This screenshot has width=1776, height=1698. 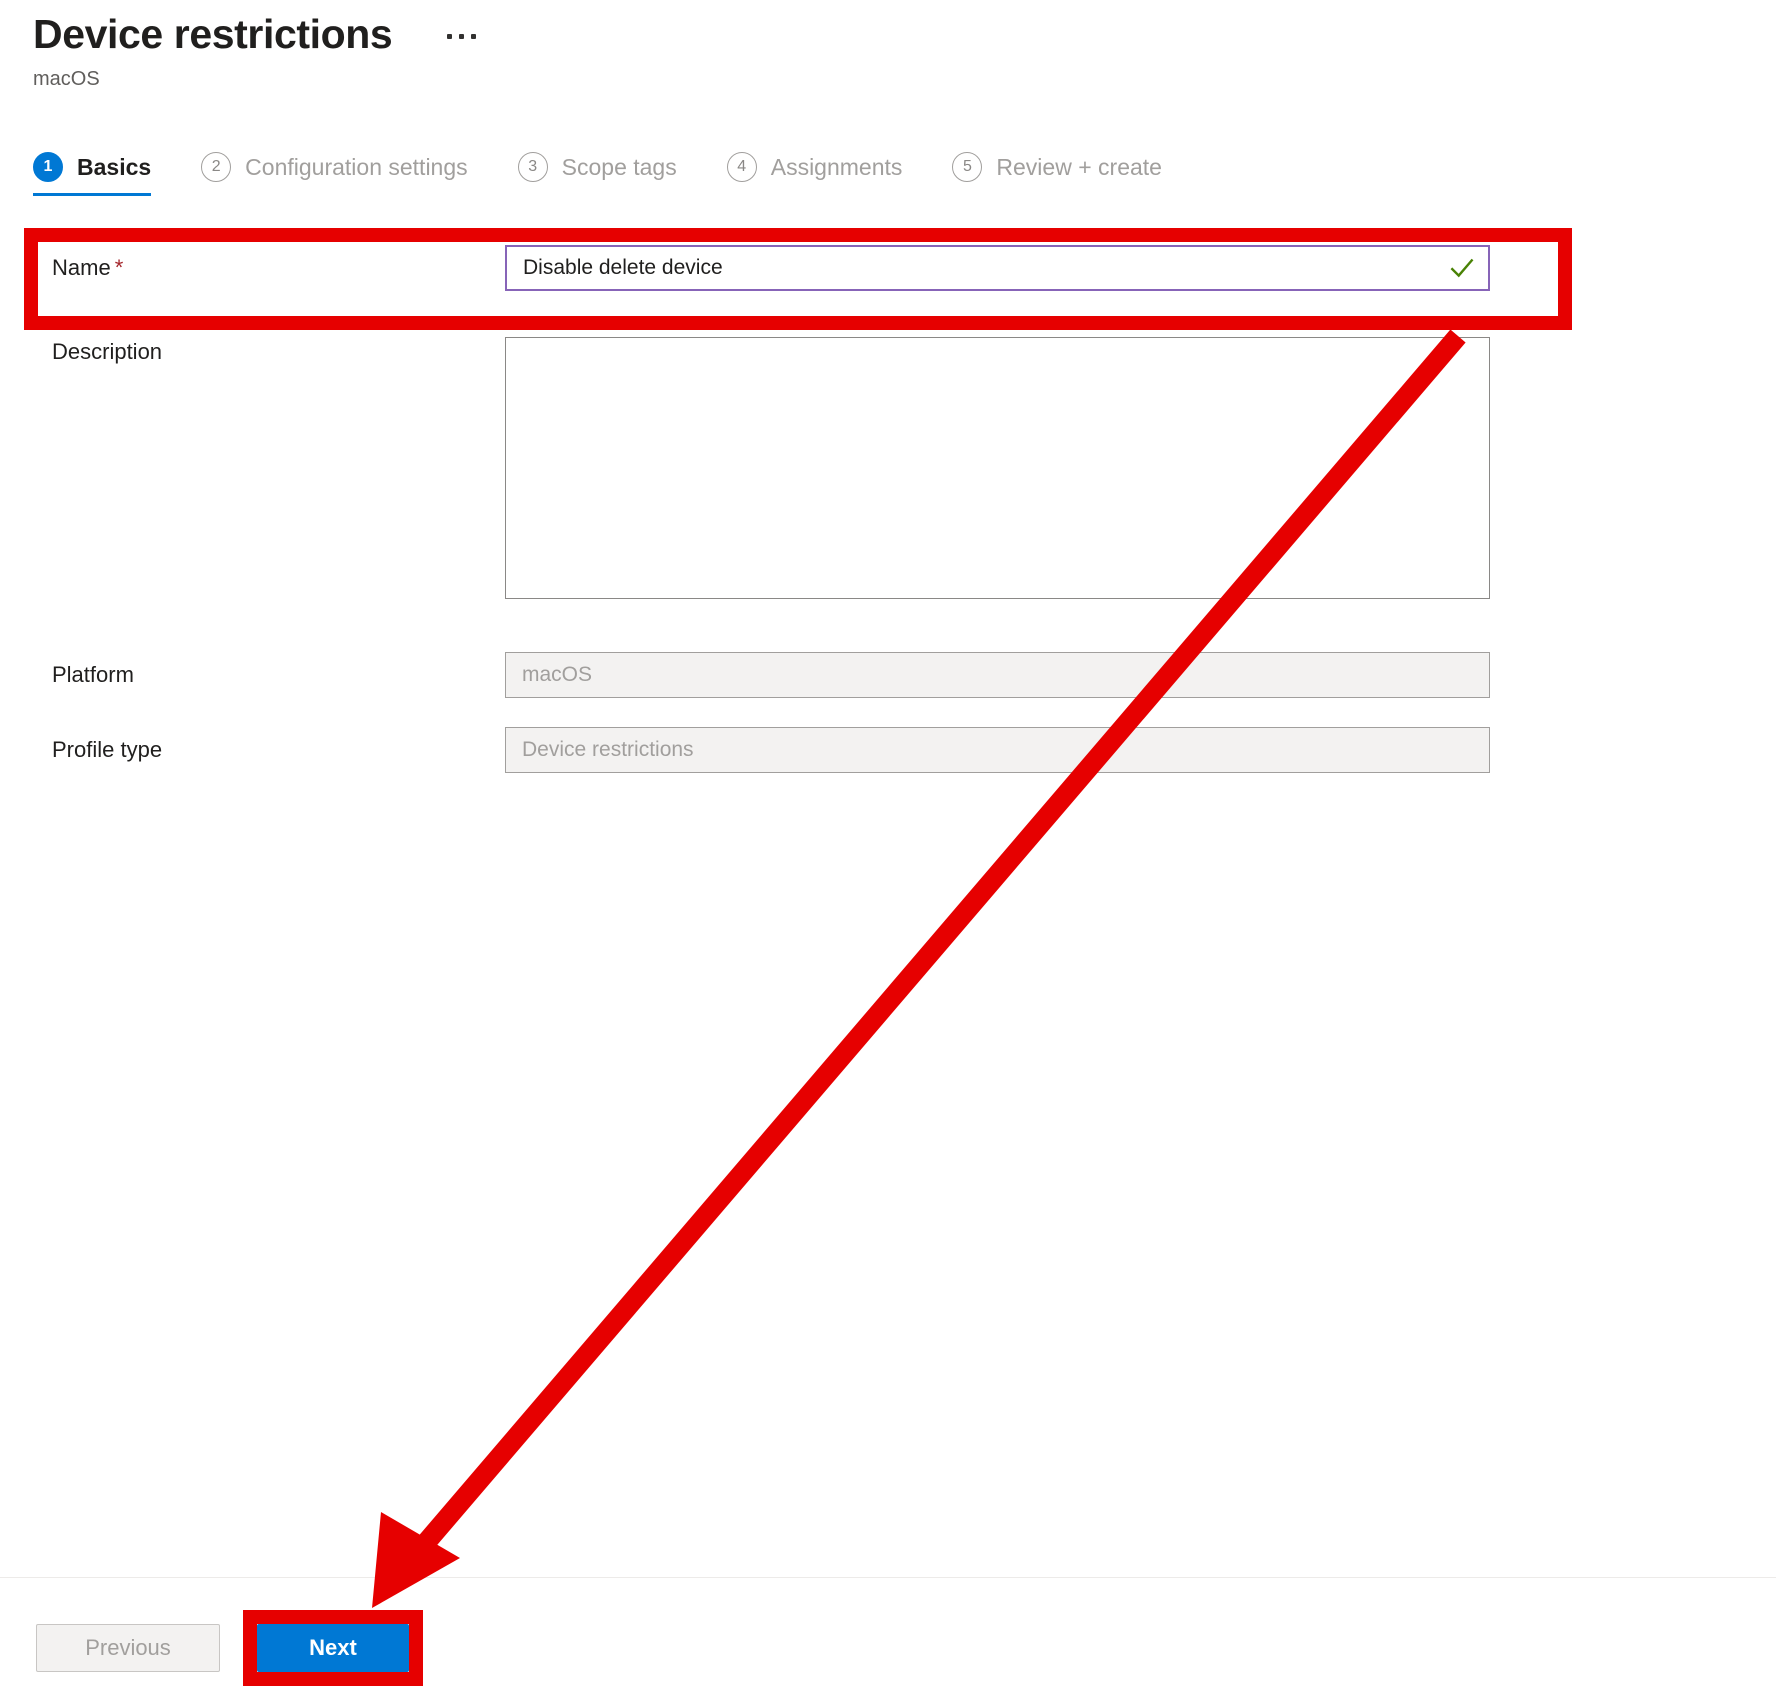 What do you see at coordinates (888, 1577) in the screenshot?
I see `footer-divider` at bounding box center [888, 1577].